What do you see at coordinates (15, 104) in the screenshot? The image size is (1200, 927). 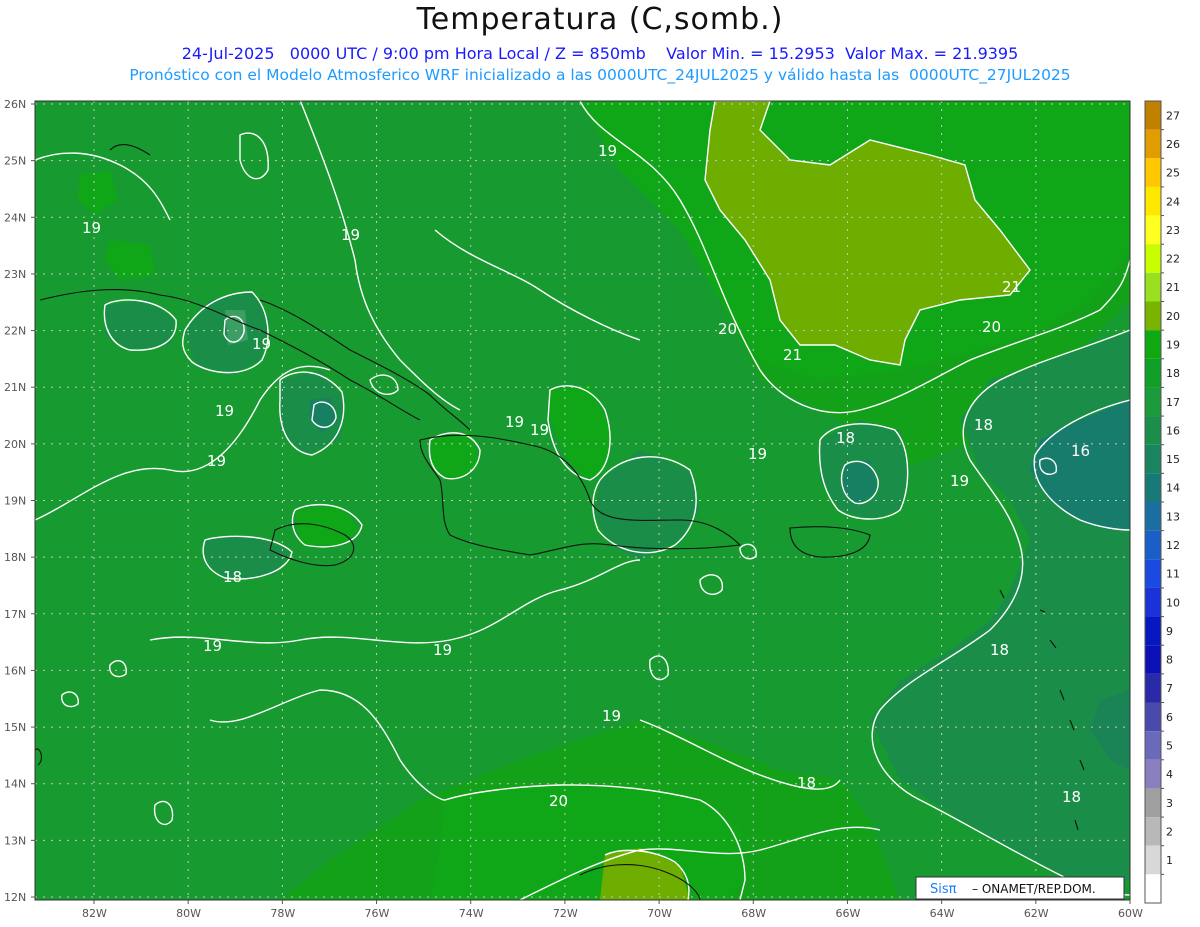 I see `lat-tick-label: 26N` at bounding box center [15, 104].